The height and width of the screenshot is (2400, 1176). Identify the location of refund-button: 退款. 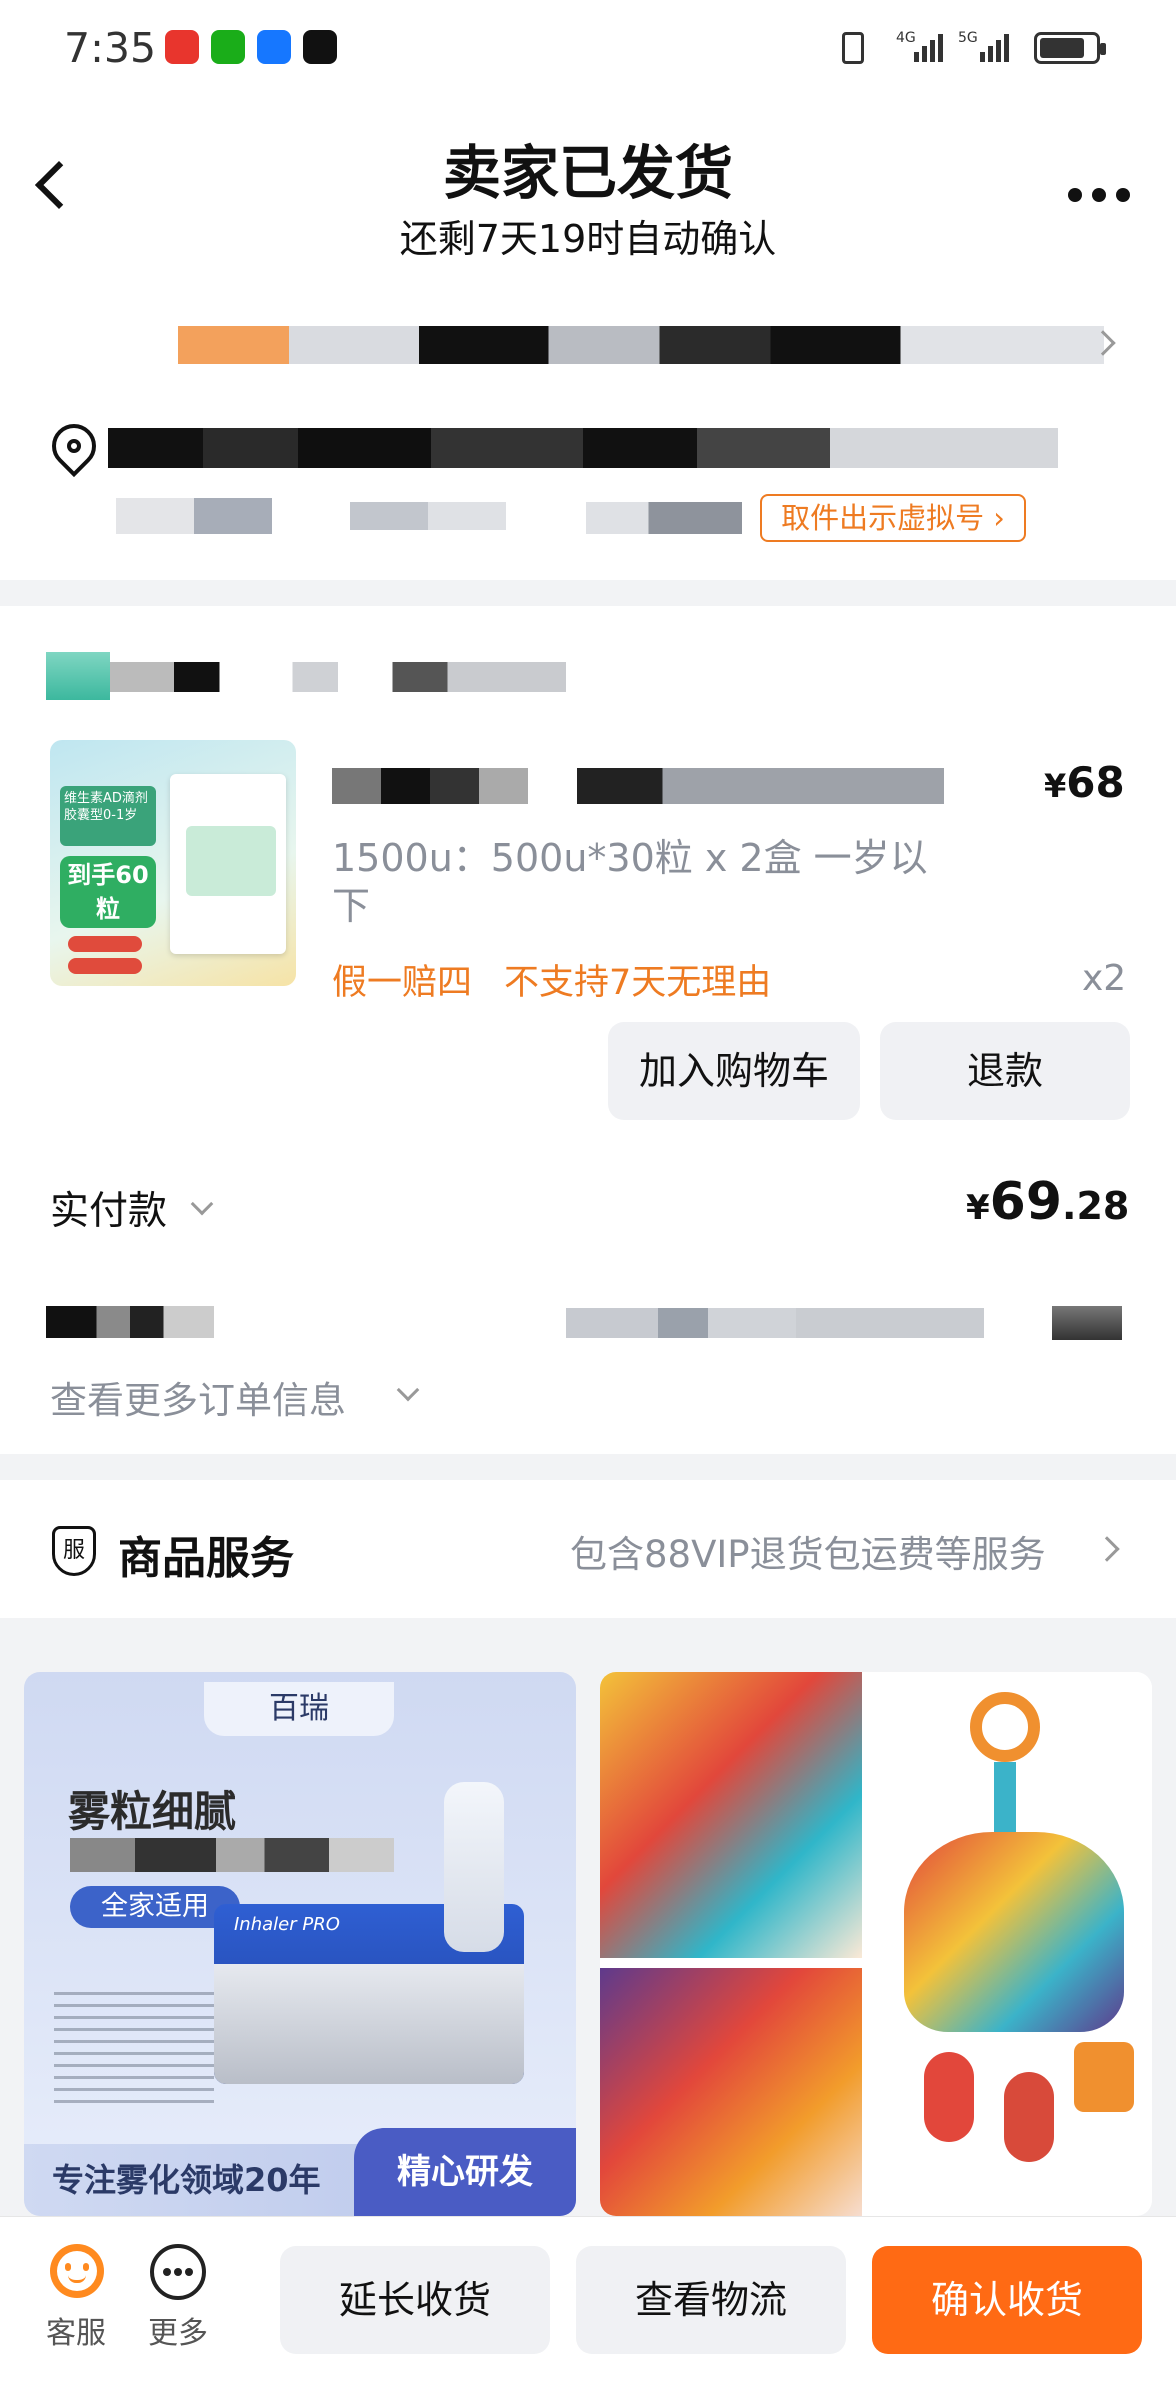
(1005, 1071).